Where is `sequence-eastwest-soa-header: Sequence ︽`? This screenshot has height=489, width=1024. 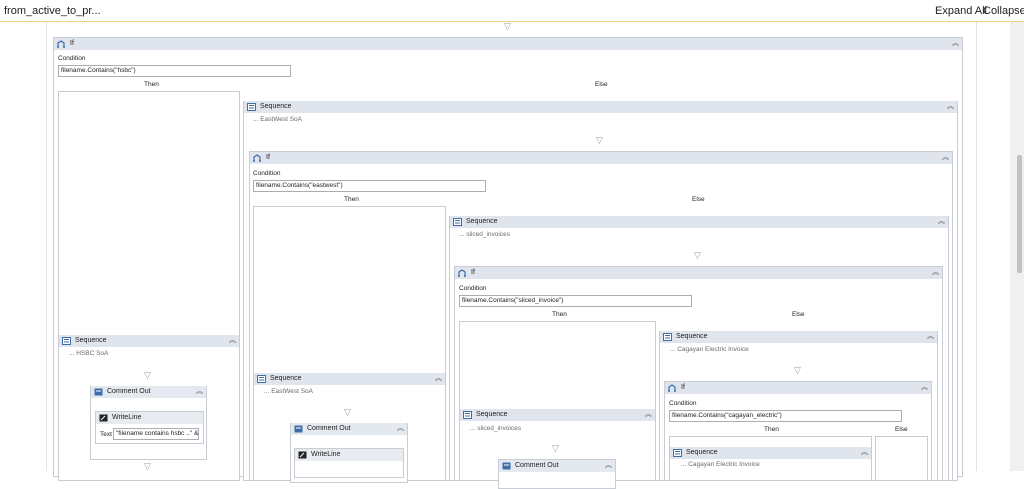
sequence-eastwest-soa-header: Sequence ︽ is located at coordinates (349, 379).